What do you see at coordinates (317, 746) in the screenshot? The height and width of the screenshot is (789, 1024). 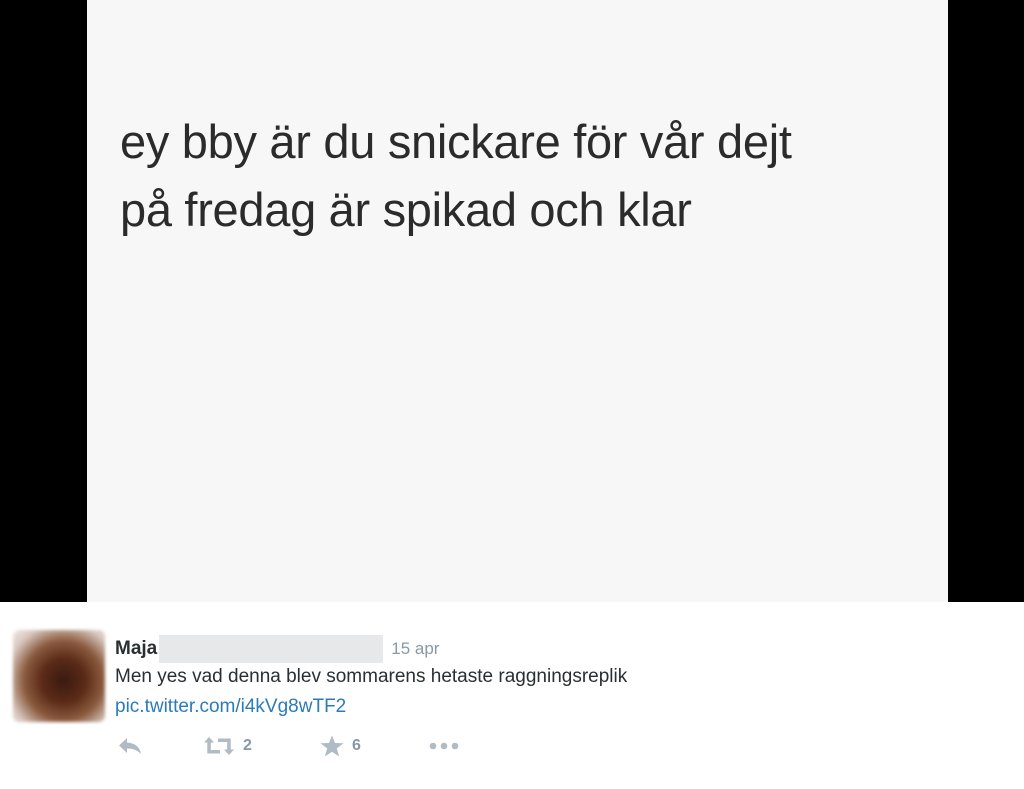 I see `tweet-actions: 2 6` at bounding box center [317, 746].